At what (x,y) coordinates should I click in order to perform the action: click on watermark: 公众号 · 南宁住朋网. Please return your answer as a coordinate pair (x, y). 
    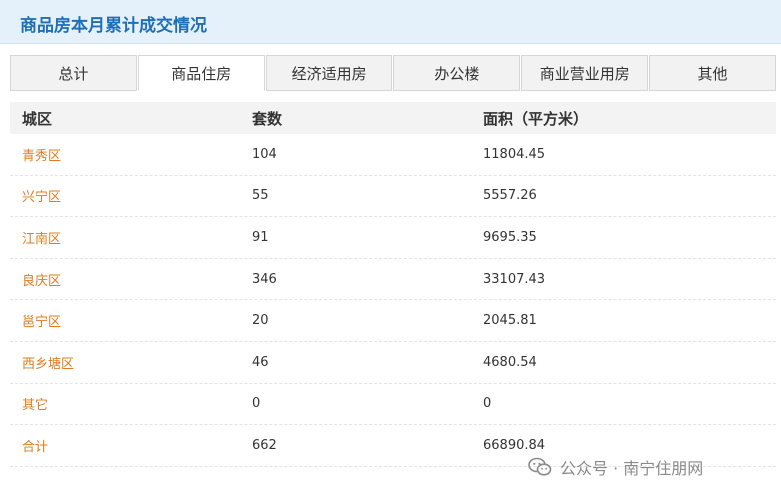
    Looking at the image, I should click on (615, 467).